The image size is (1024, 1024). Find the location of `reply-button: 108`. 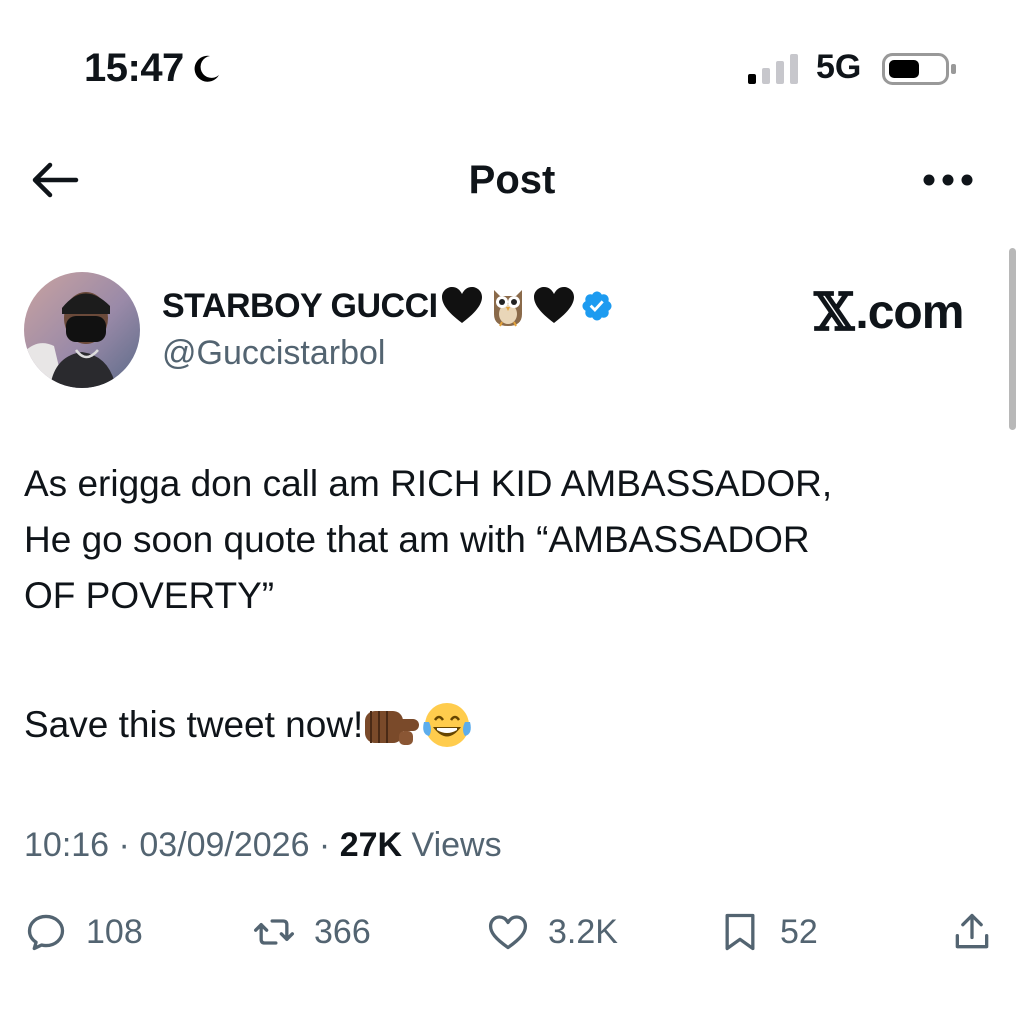

reply-button: 108 is located at coordinates (83, 932).